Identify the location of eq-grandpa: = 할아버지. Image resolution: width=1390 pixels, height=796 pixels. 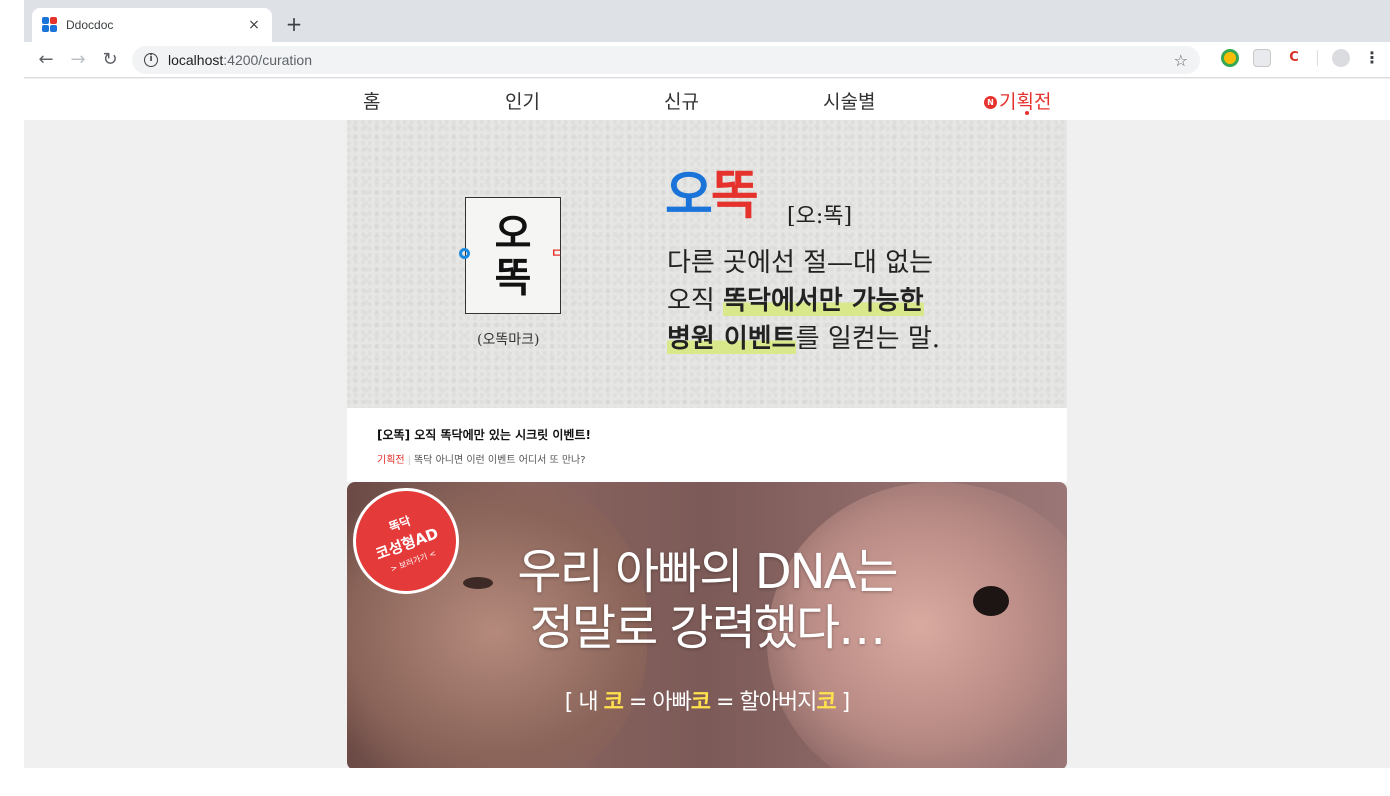
(763, 702).